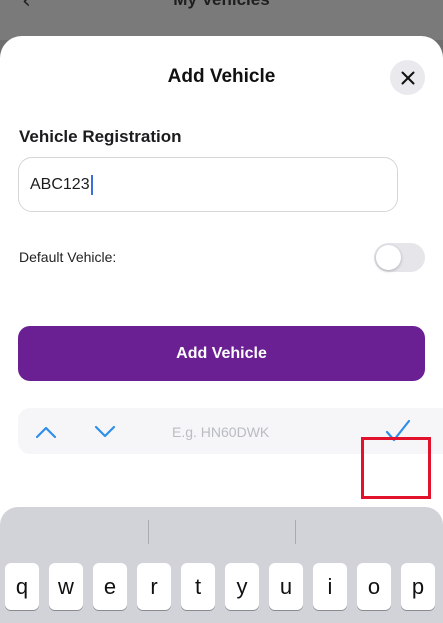  I want to click on default-vehicle-label: Default Vehicle:, so click(68, 257).